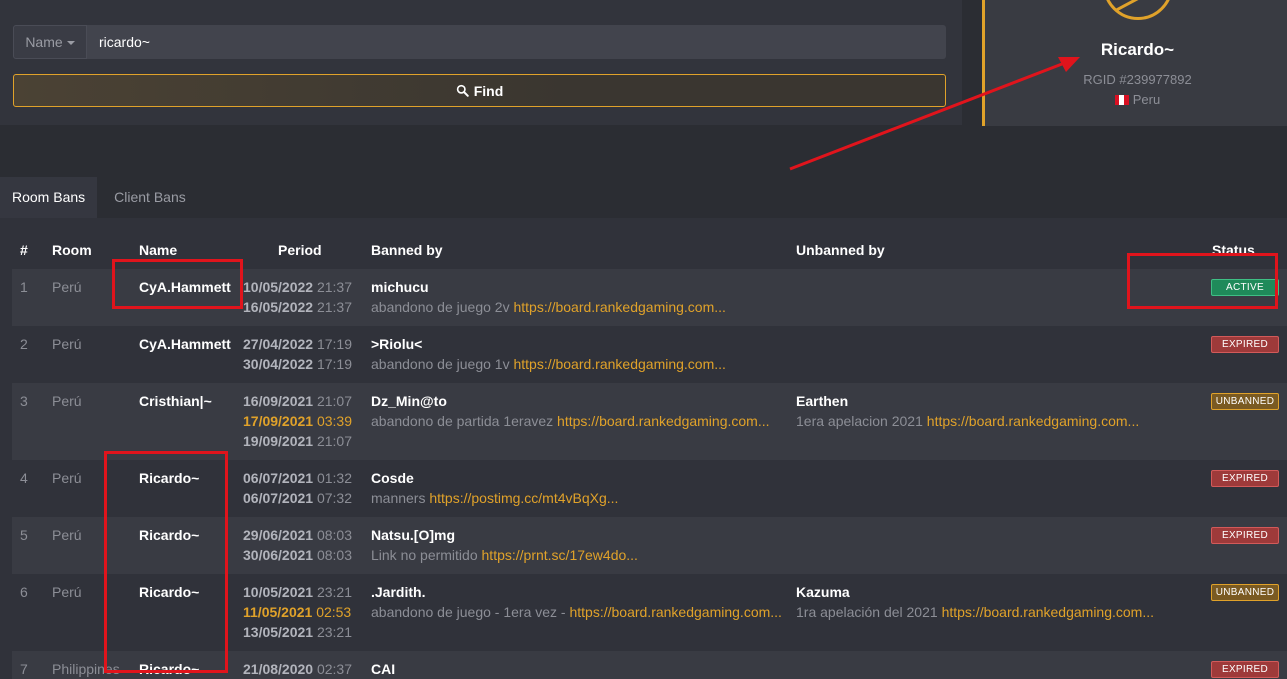 The height and width of the screenshot is (679, 1287). I want to click on period-date: 06/07/2021, so click(278, 478).